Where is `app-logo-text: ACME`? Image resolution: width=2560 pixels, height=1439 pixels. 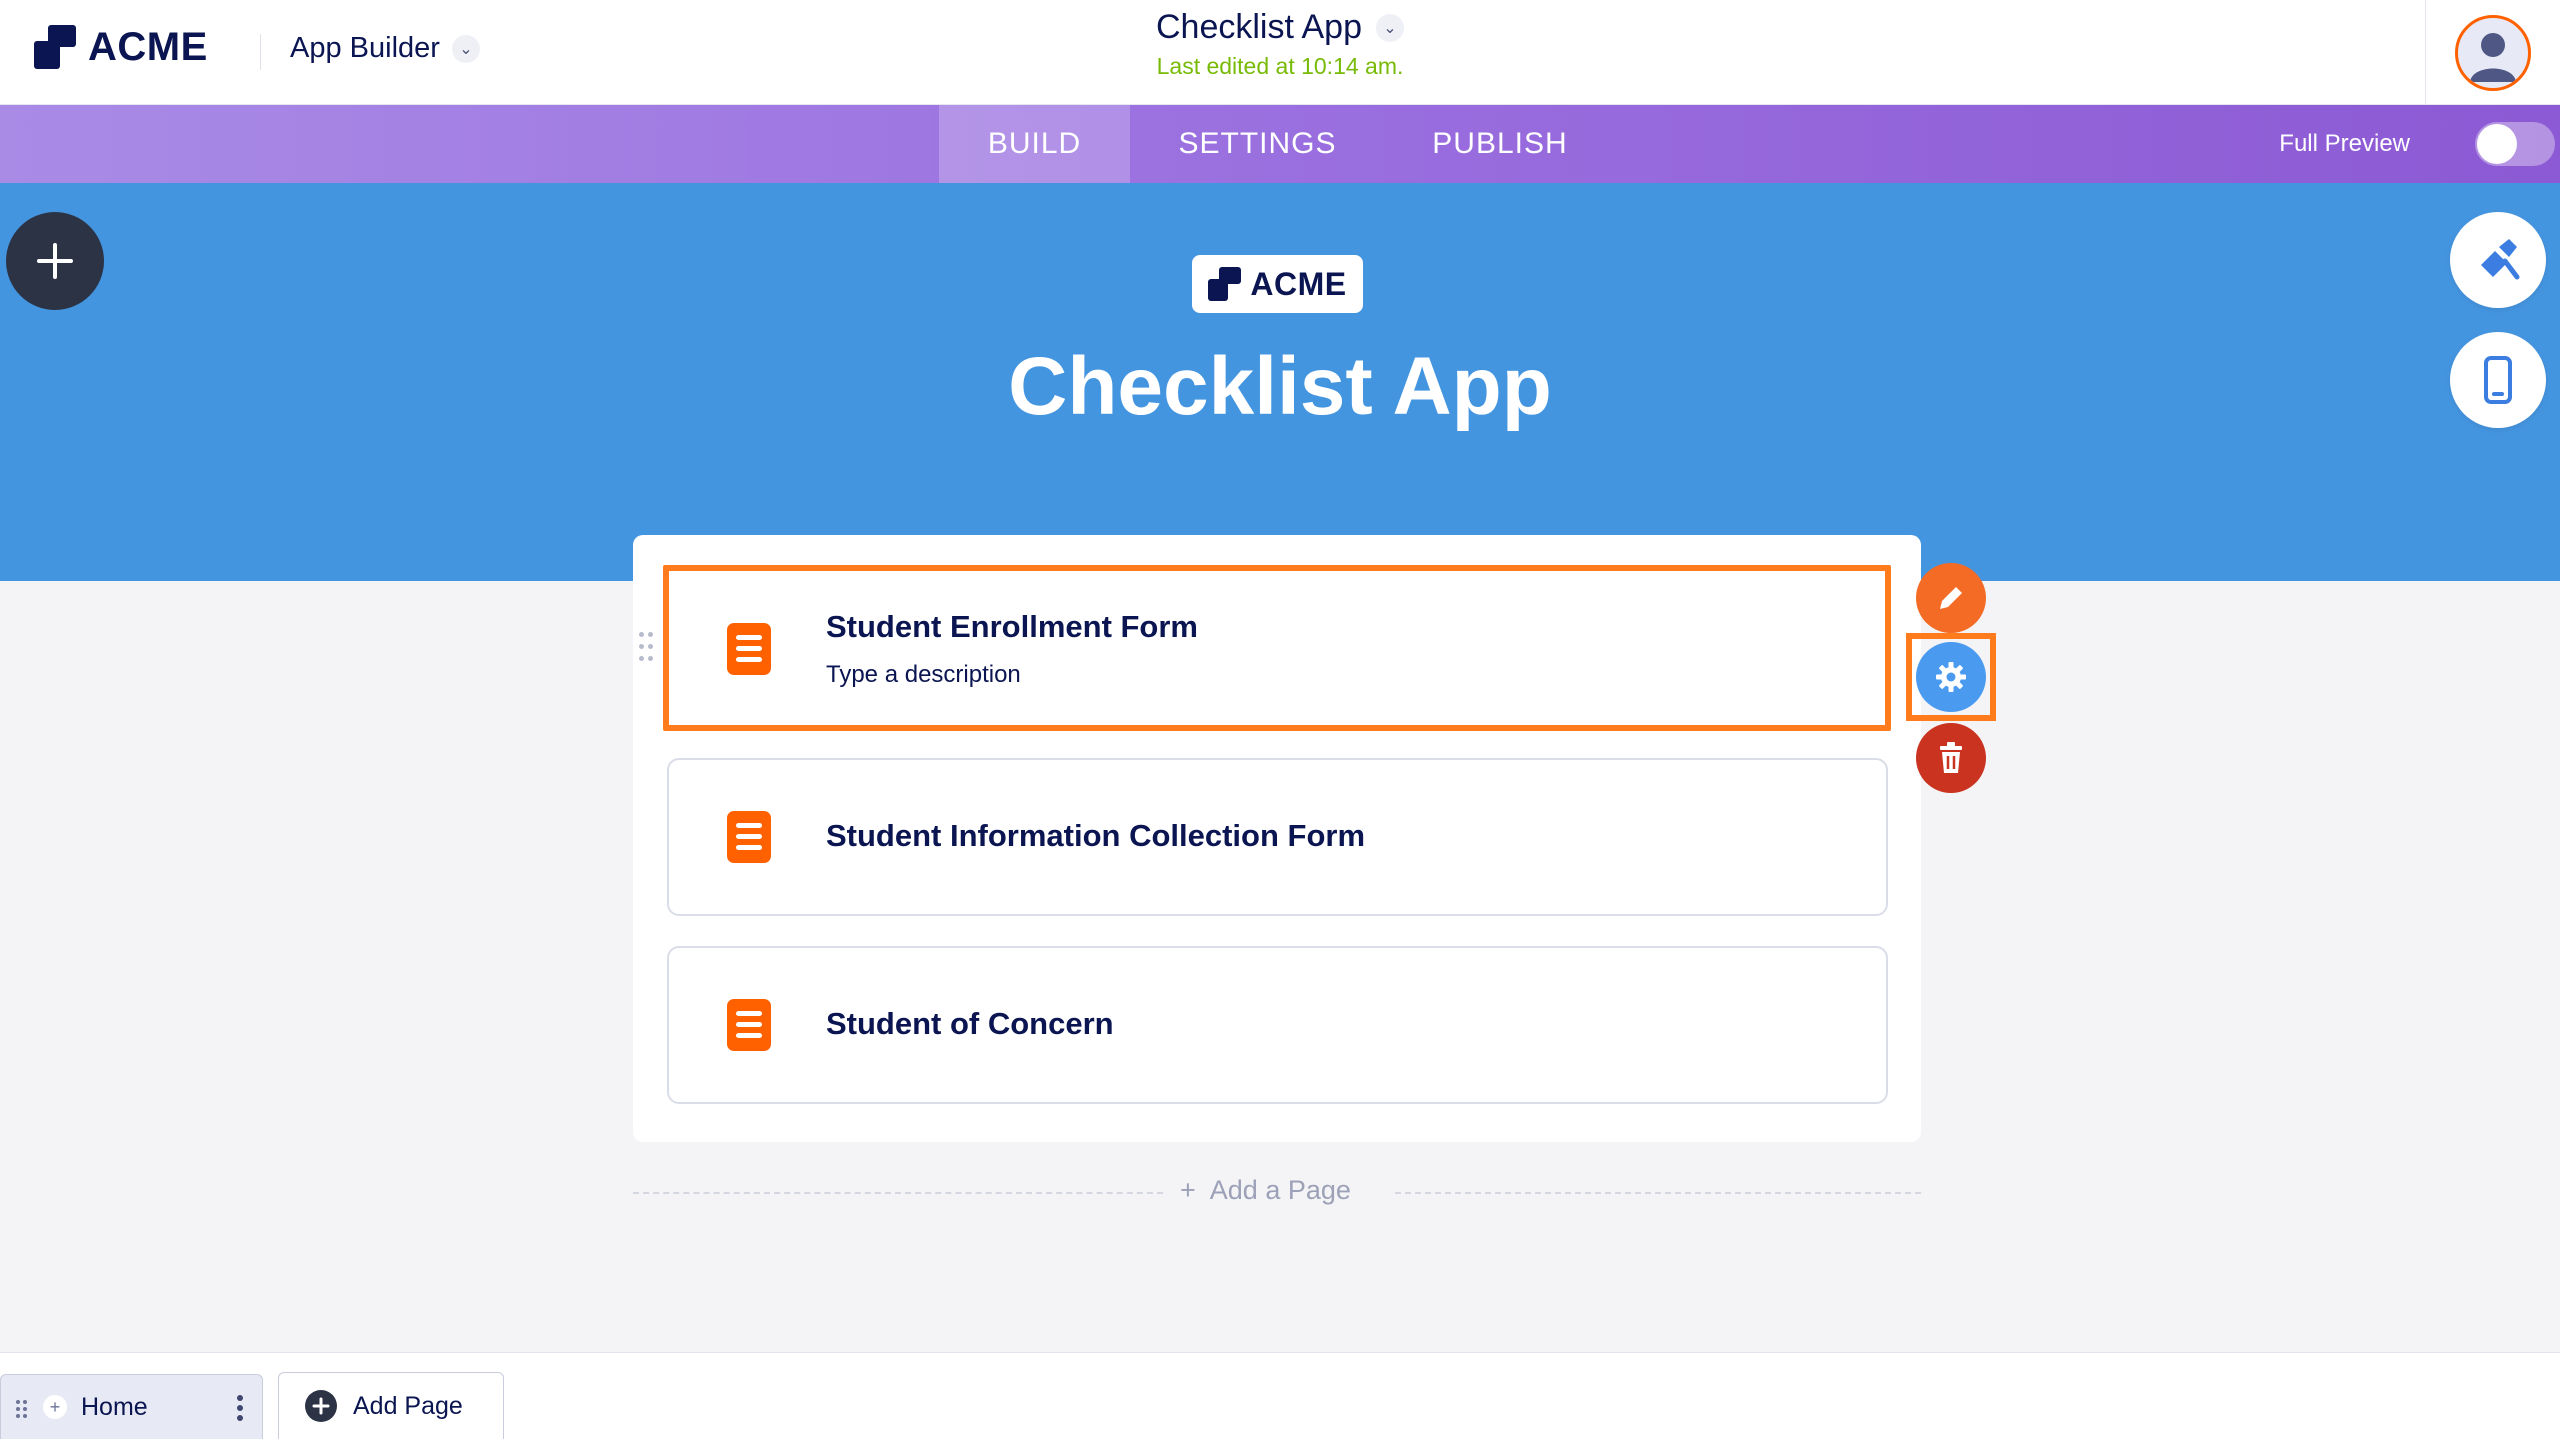 app-logo-text: ACME is located at coordinates (1298, 283).